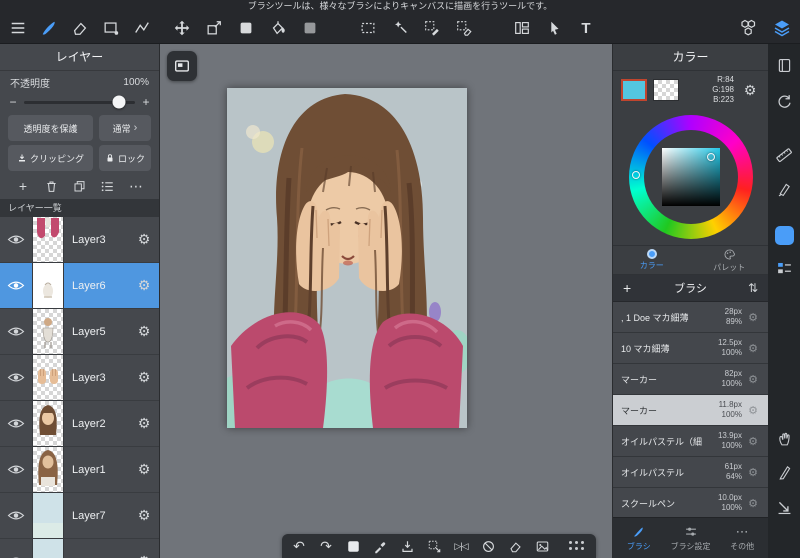 The width and height of the screenshot is (800, 558). Describe the element at coordinates (690, 441) in the screenshot. I see `brush-row: オイルパステル（細） 13.9px100% ⚙` at that location.